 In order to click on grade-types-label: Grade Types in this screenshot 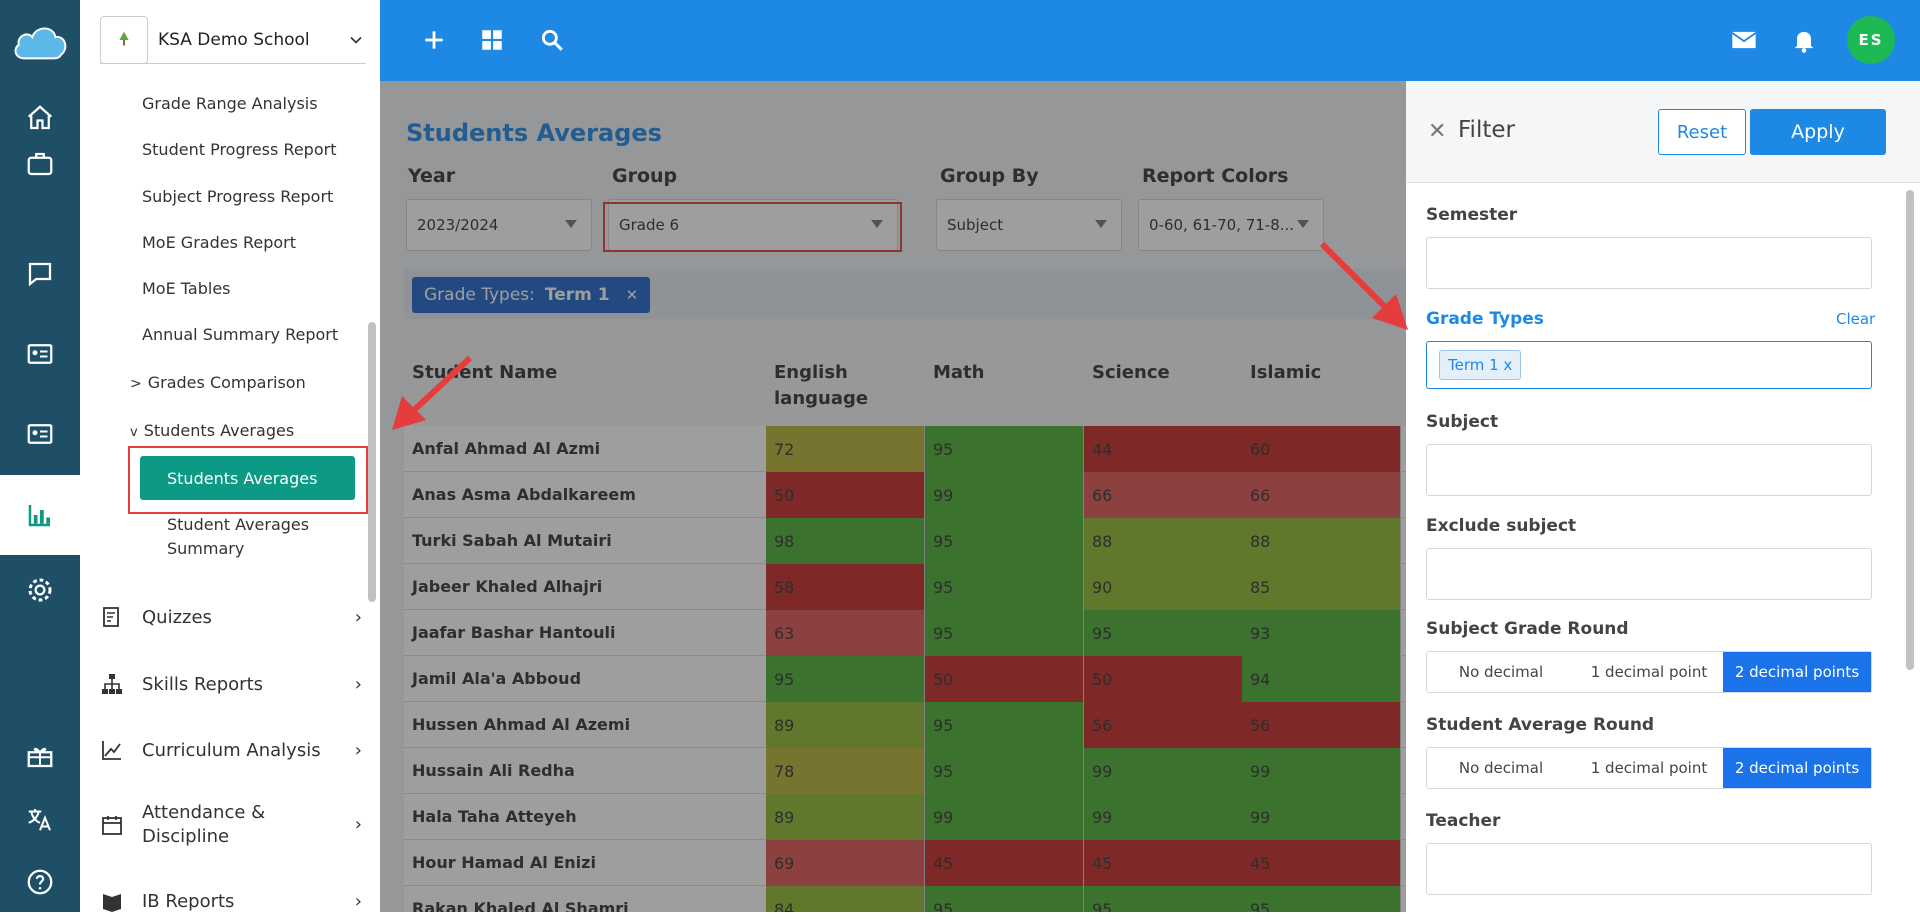, I will do `click(1485, 319)`.